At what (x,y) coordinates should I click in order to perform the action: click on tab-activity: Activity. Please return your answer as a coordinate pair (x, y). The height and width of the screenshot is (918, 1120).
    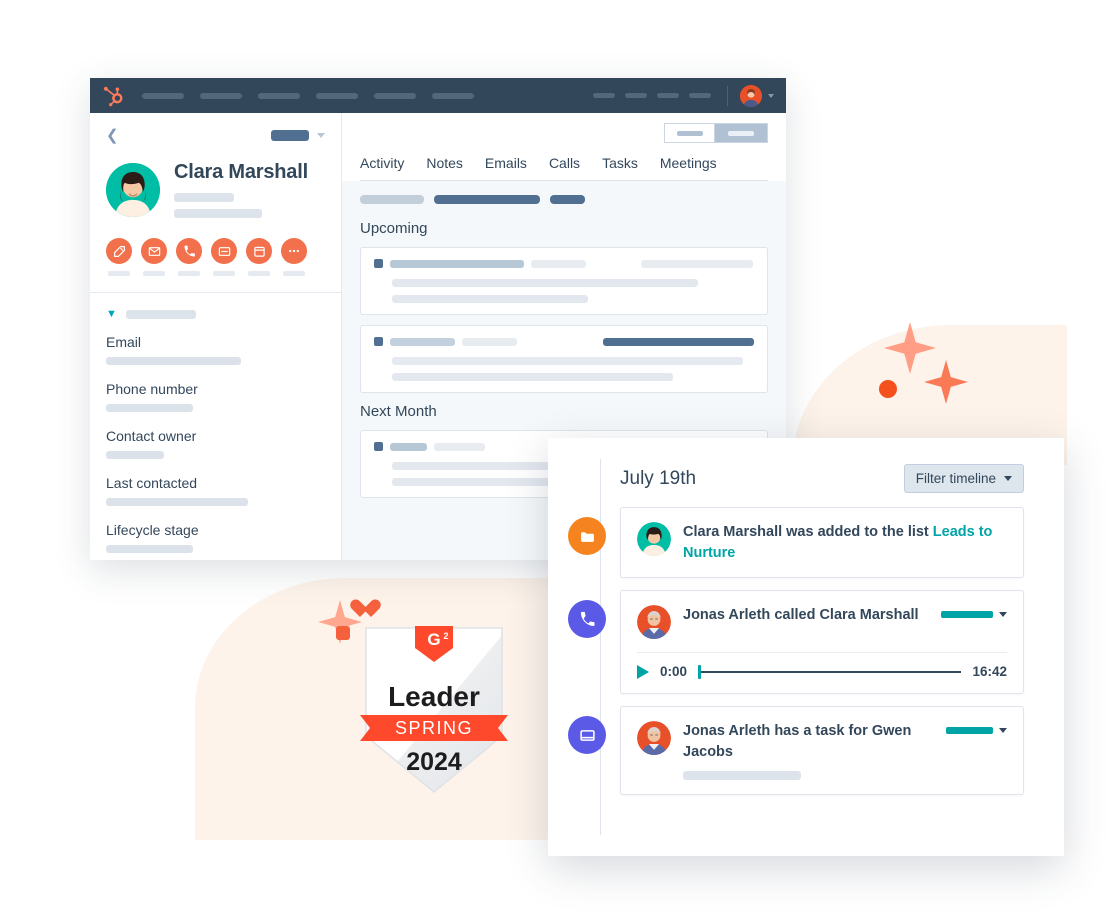
    Looking at the image, I should click on (382, 167).